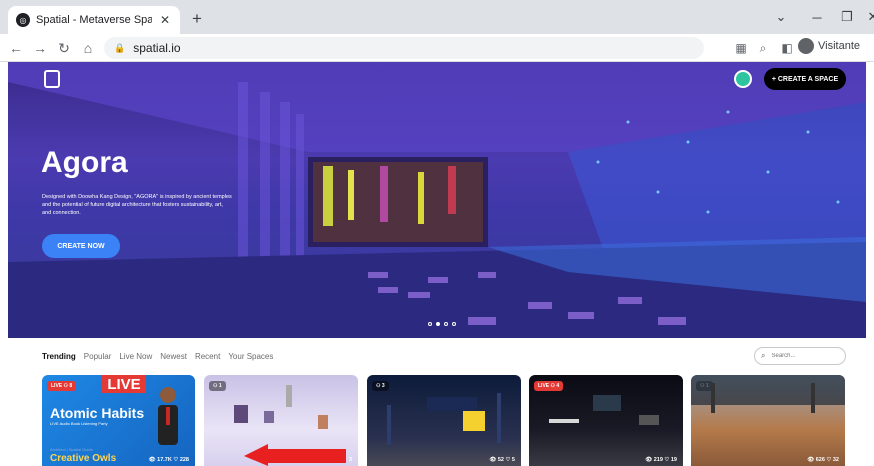 This screenshot has width=874, height=466. Describe the element at coordinates (40, 48) in the screenshot. I see `forward-button: →` at that location.